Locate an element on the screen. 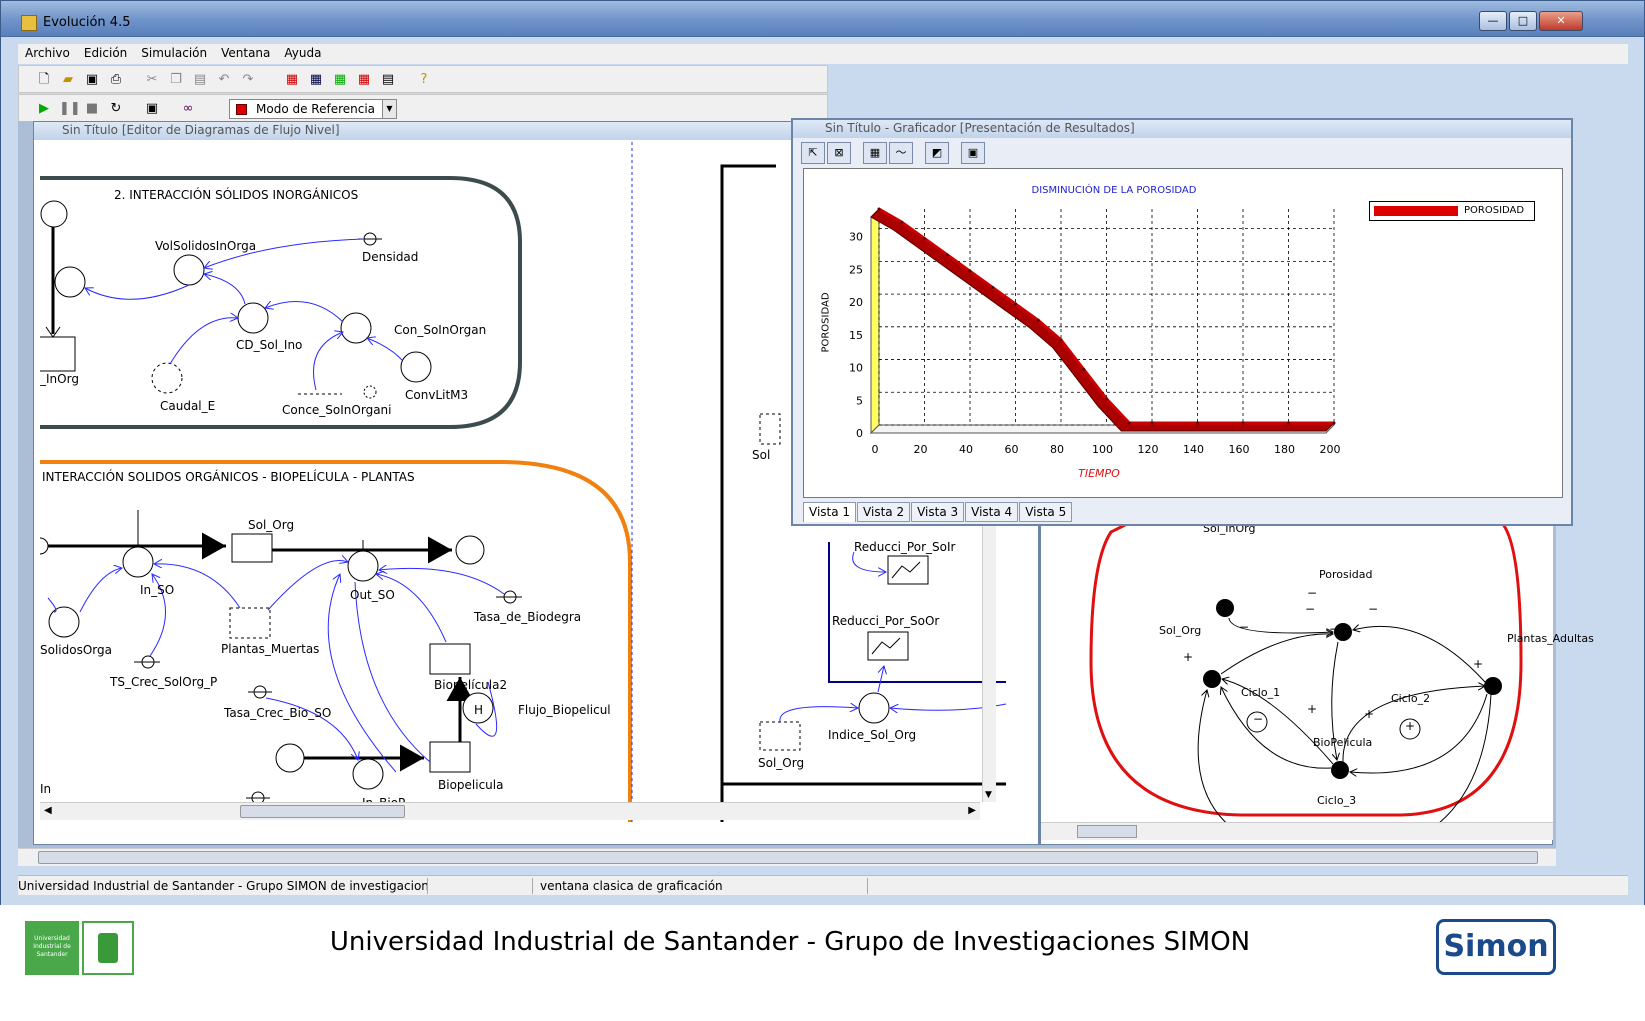 This screenshot has width=1645, height=1021. minimize-button: — is located at coordinates (1493, 21).